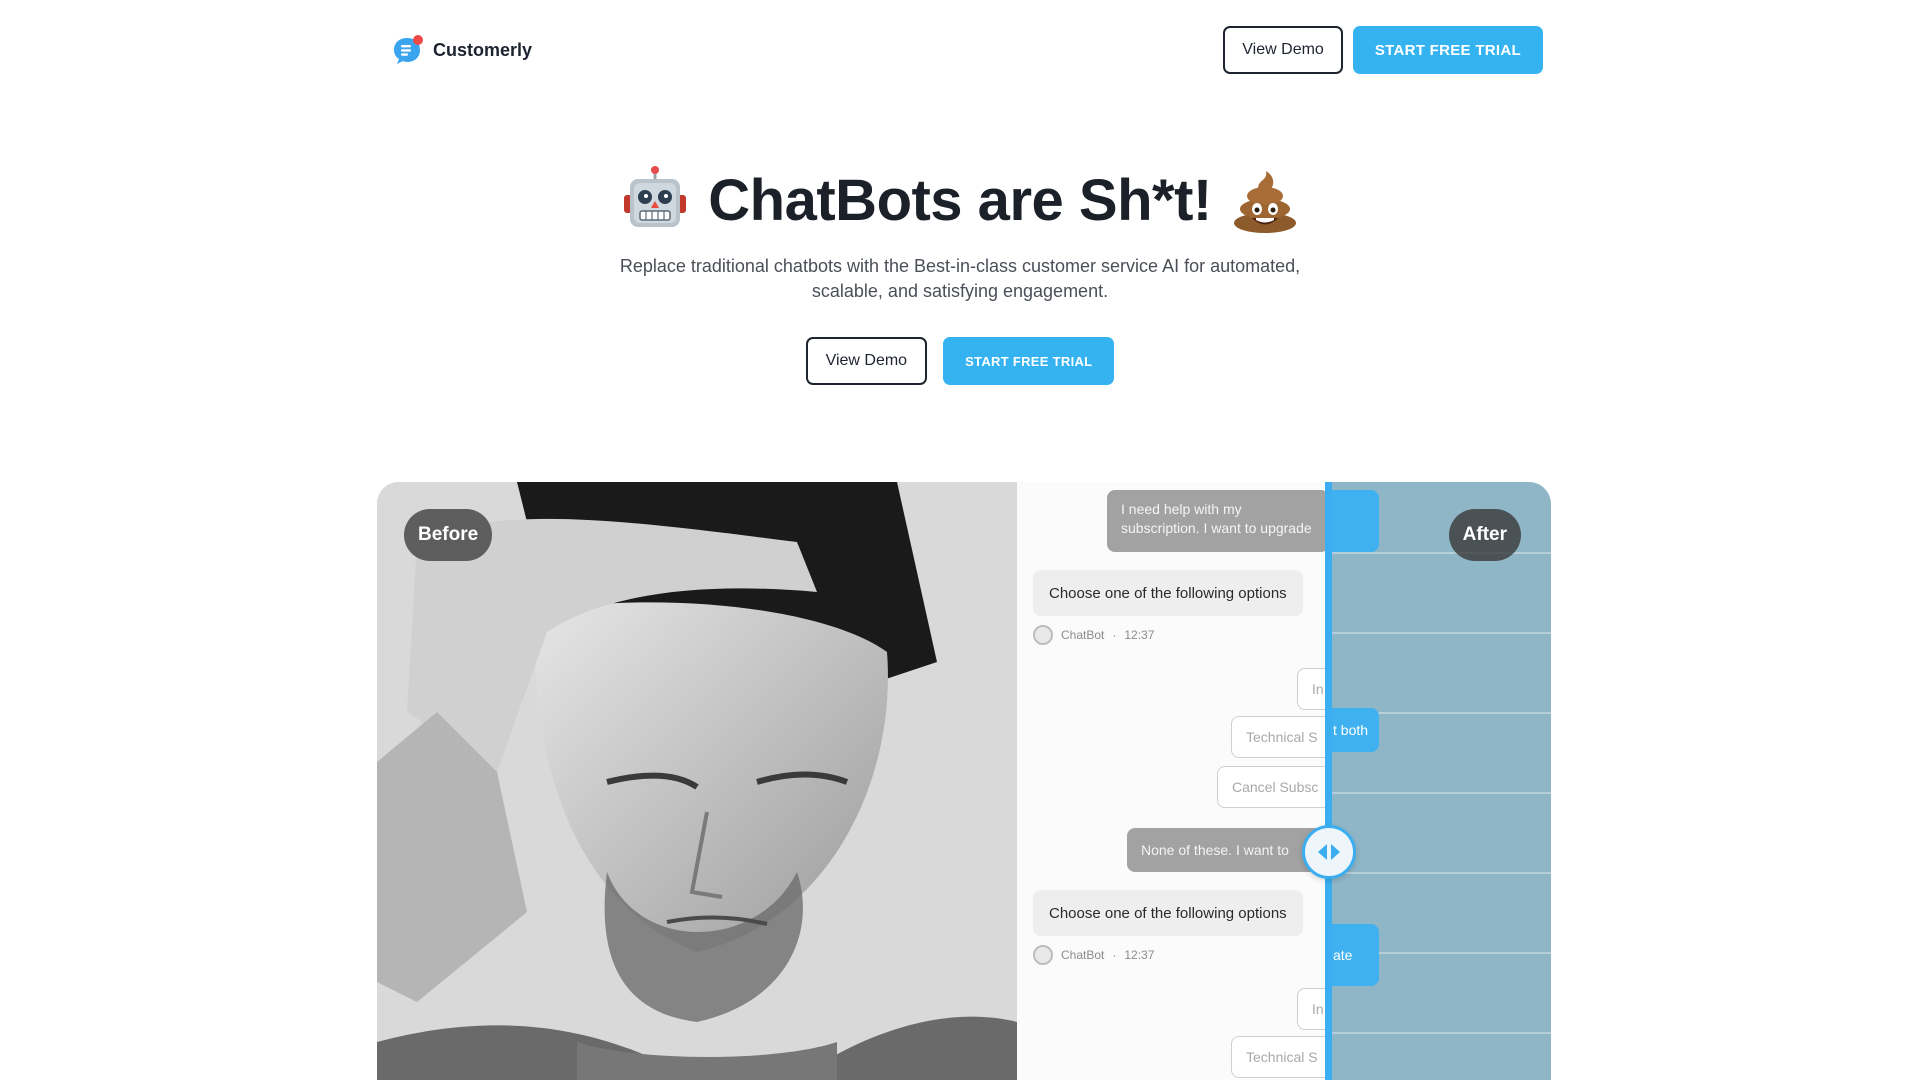 Image resolution: width=1920 pixels, height=1080 pixels. Describe the element at coordinates (1352, 730) in the screenshot. I see `after-reply-bubble: t both` at that location.